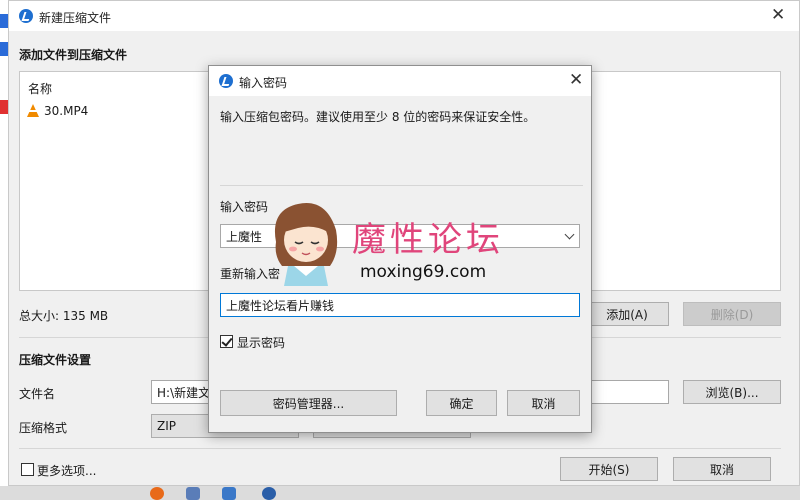 The image size is (800, 500). I want to click on password-hint: 输入压缩包密码。建议使用至少 8 位的密码来保证安全性。, so click(378, 117).